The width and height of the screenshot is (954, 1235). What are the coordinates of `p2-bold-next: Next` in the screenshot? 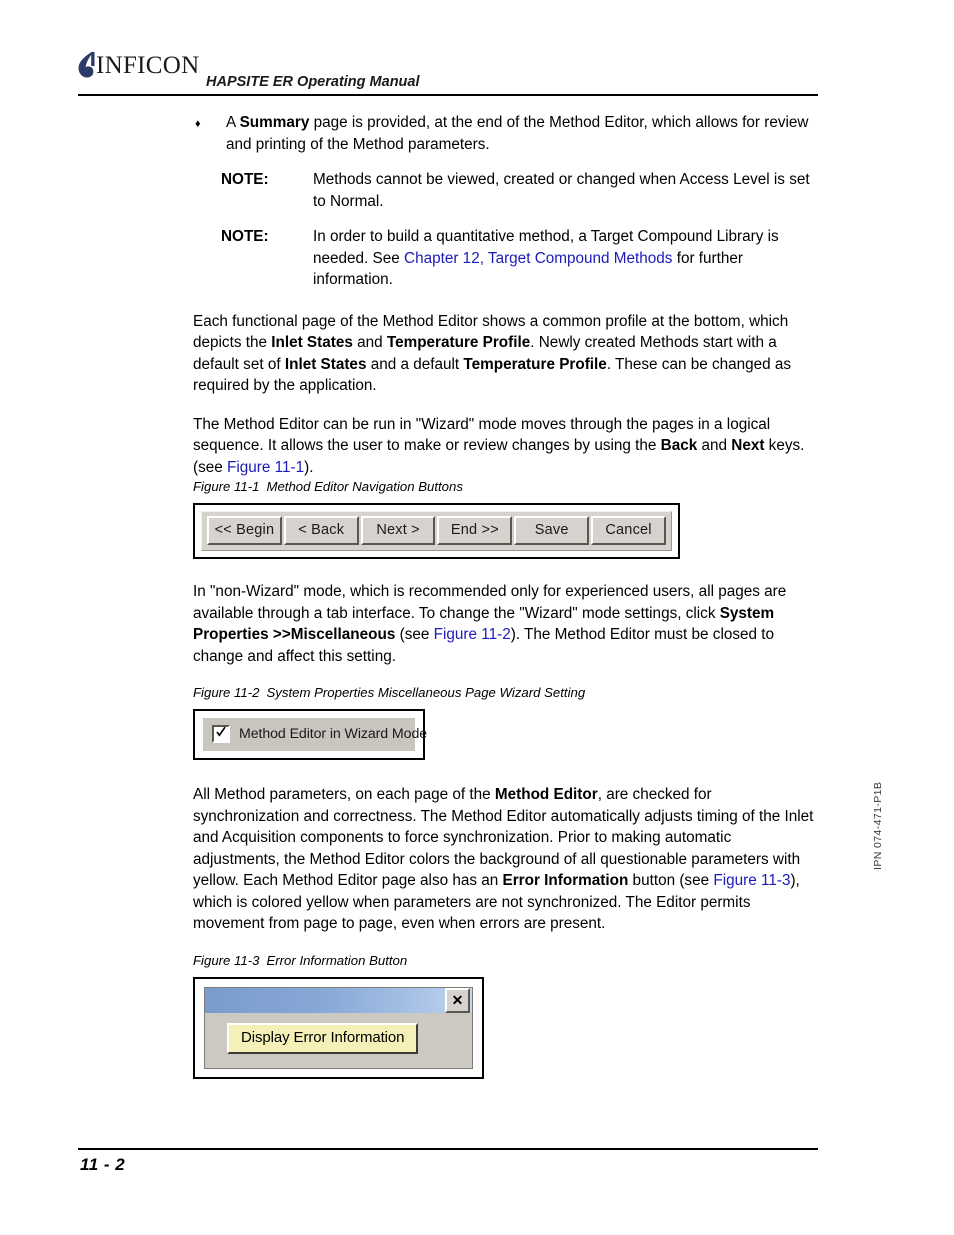 It's located at (748, 445).